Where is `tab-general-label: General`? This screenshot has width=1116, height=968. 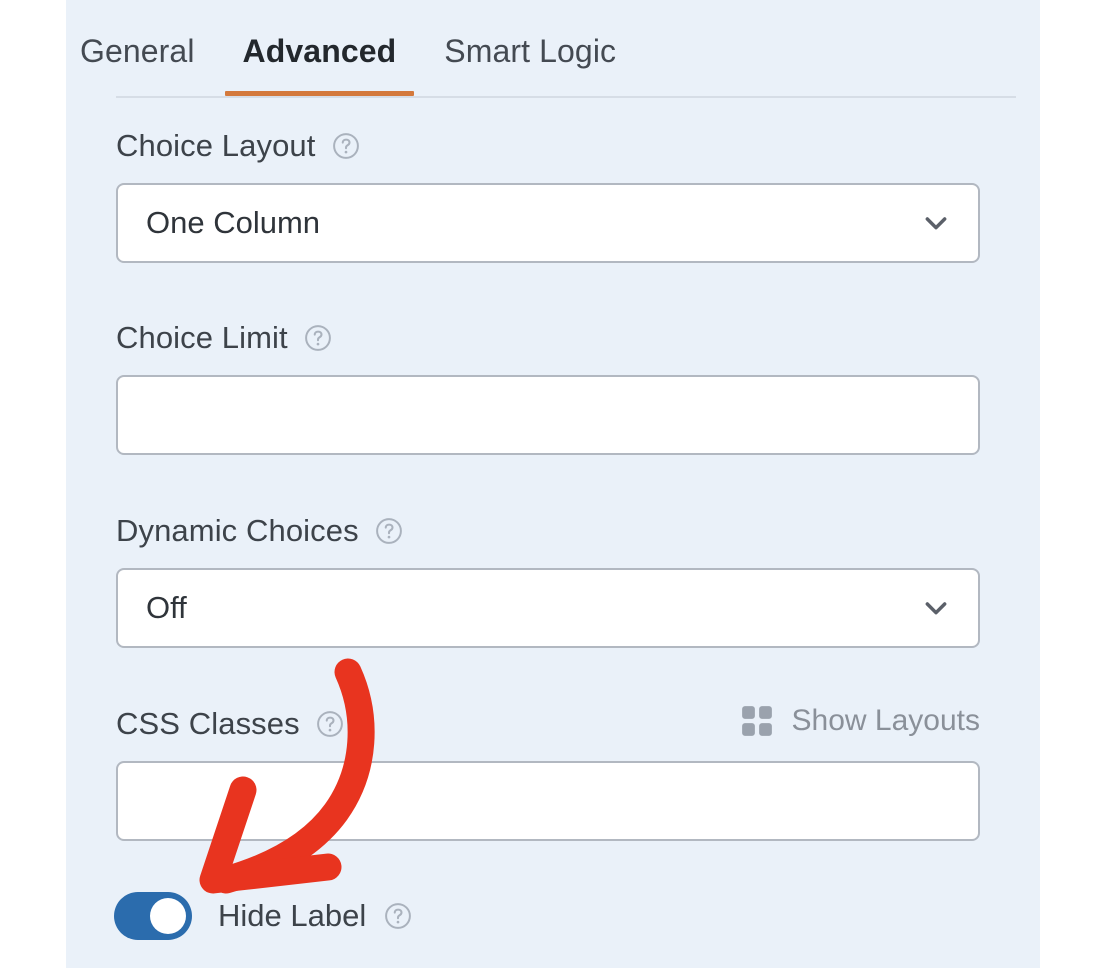
tab-general-label: General is located at coordinates (137, 51).